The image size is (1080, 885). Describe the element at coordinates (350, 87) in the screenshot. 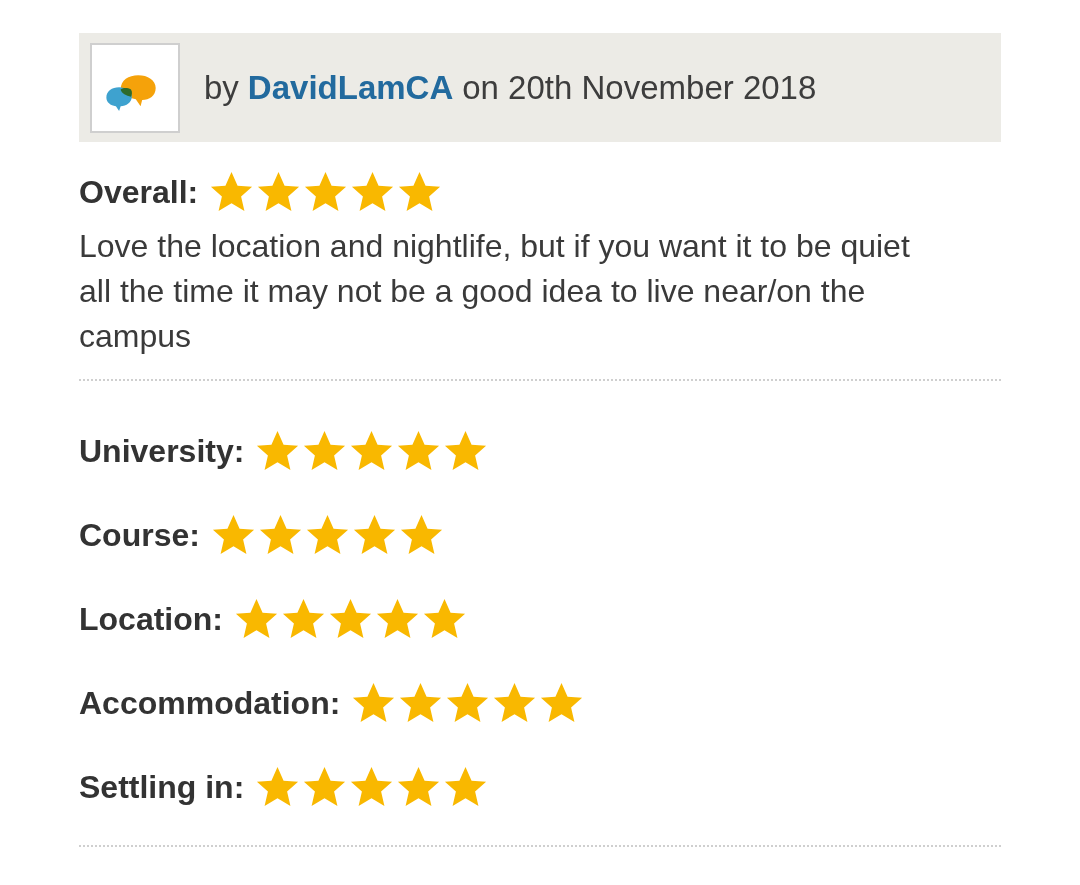

I see `author-link: DavidLamCA` at that location.